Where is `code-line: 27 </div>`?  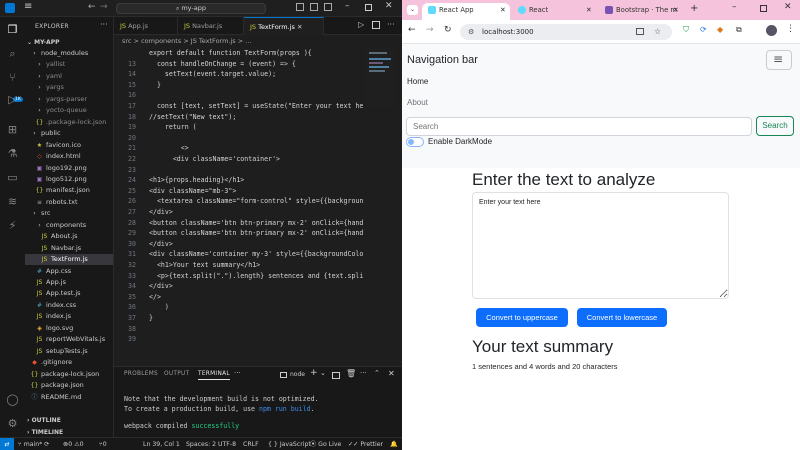
code-line: 27 </div> is located at coordinates (143, 212).